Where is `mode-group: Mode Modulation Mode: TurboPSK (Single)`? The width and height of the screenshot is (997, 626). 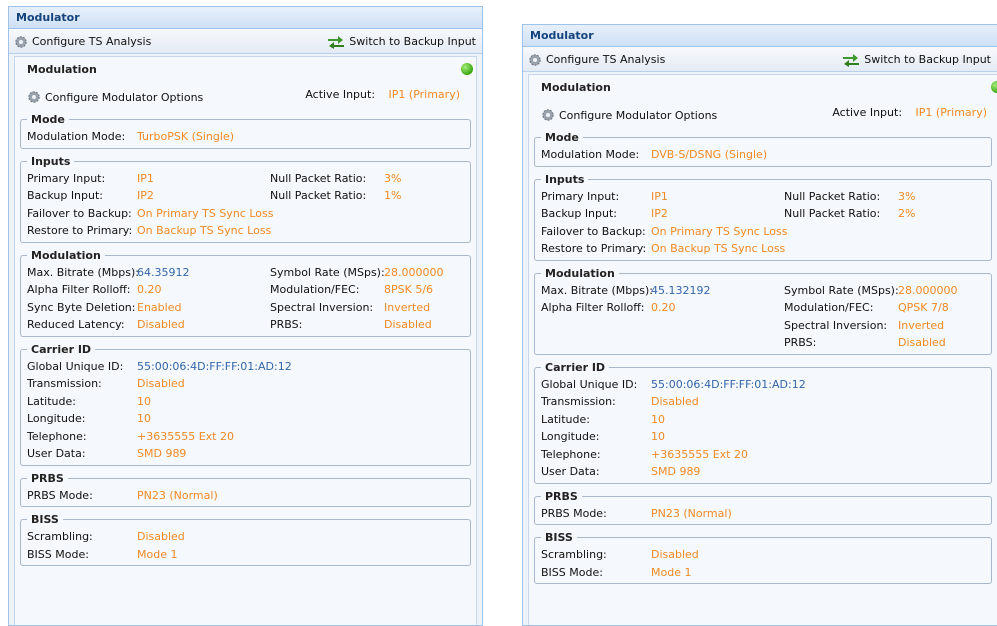 mode-group: Mode Modulation Mode: TurboPSK (Single) is located at coordinates (245, 131).